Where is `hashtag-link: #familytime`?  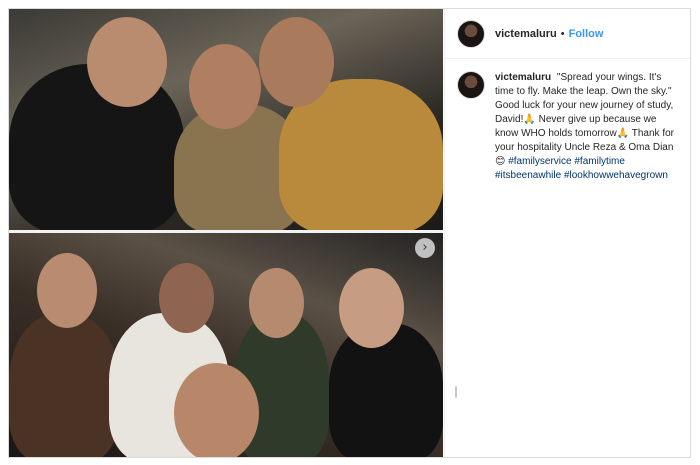
hashtag-link: #familytime is located at coordinates (599, 161).